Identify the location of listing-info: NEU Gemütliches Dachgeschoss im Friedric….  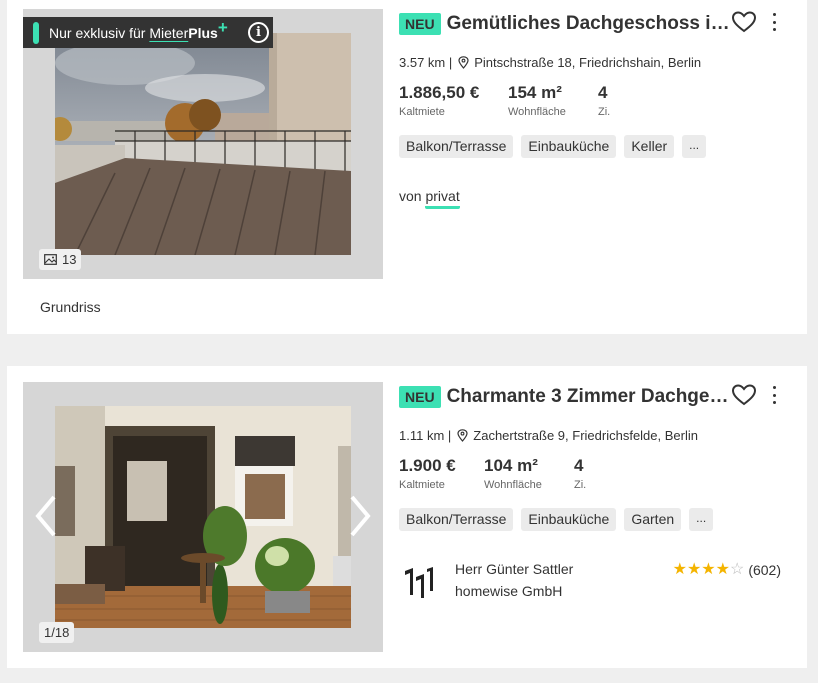
(595, 109).